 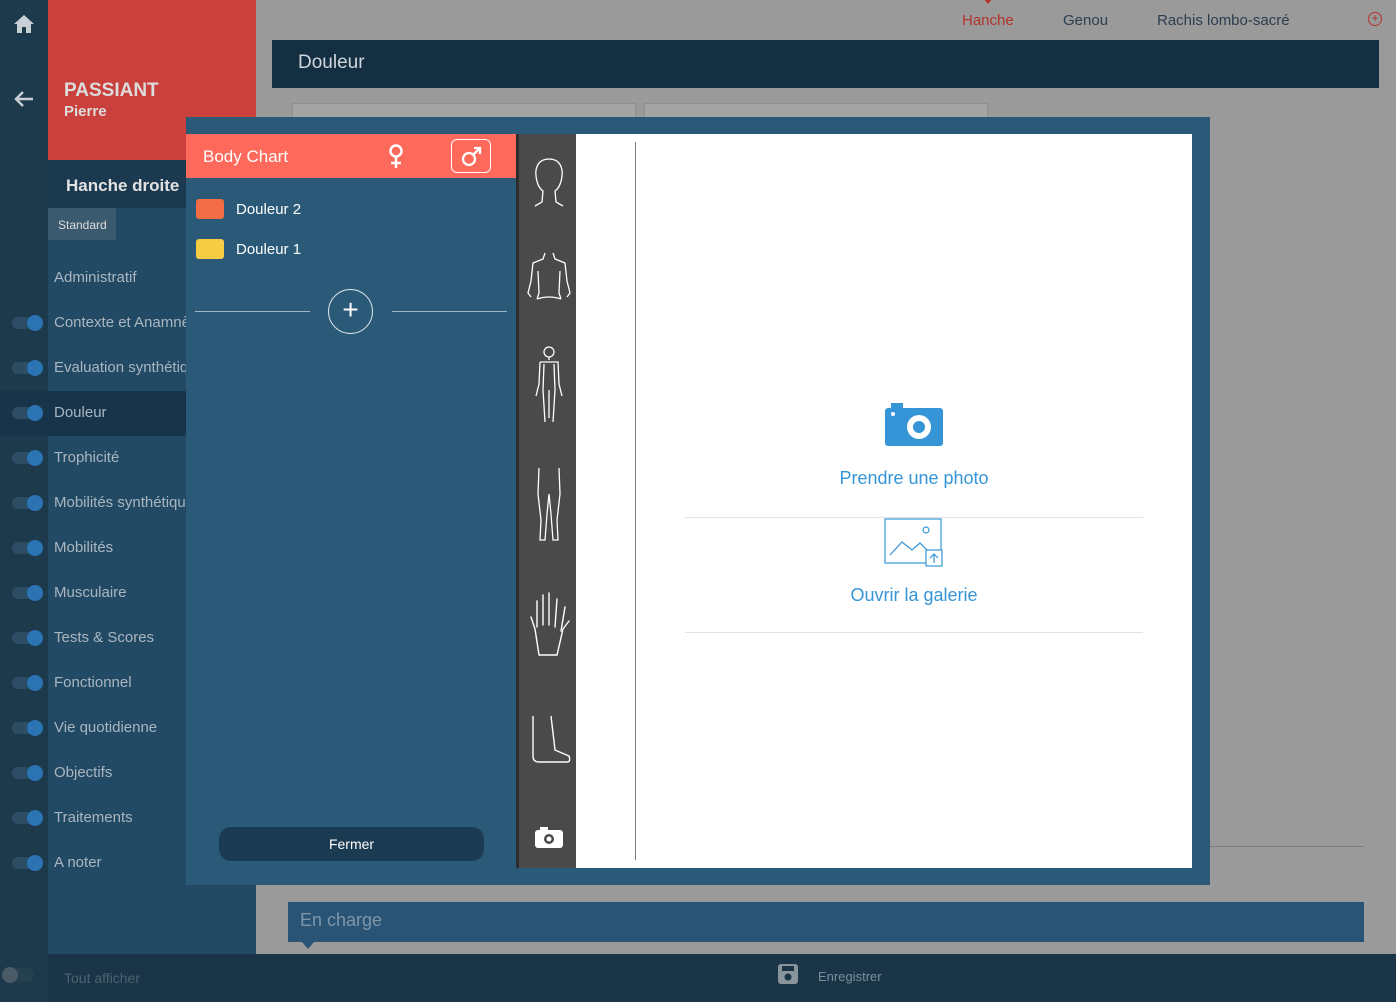 I want to click on pain-label: Douleur 1, so click(x=269, y=249).